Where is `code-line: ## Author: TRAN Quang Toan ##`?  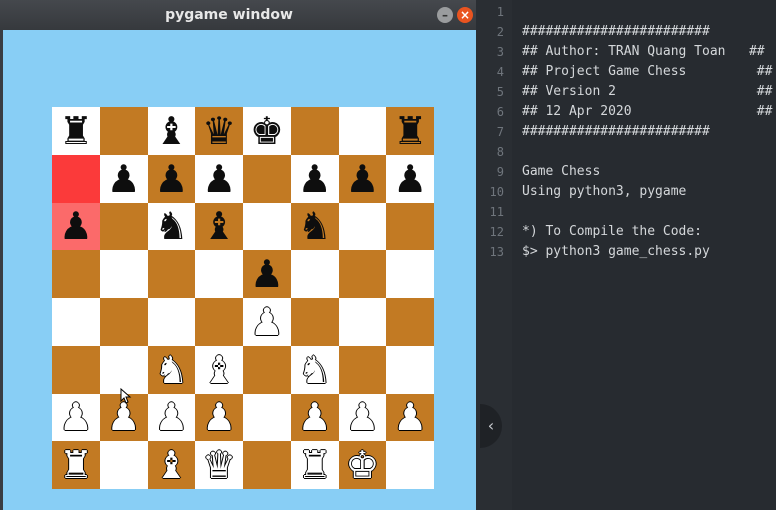
code-line: ## Author: TRAN Quang Toan ## is located at coordinates (643, 52).